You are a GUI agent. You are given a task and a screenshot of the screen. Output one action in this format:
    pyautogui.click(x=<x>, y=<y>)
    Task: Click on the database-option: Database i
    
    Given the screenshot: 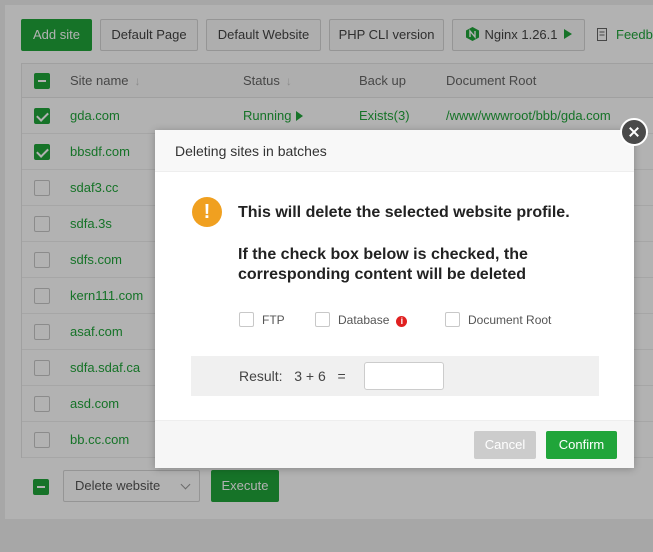 What is the action you would take?
    pyautogui.click(x=361, y=320)
    